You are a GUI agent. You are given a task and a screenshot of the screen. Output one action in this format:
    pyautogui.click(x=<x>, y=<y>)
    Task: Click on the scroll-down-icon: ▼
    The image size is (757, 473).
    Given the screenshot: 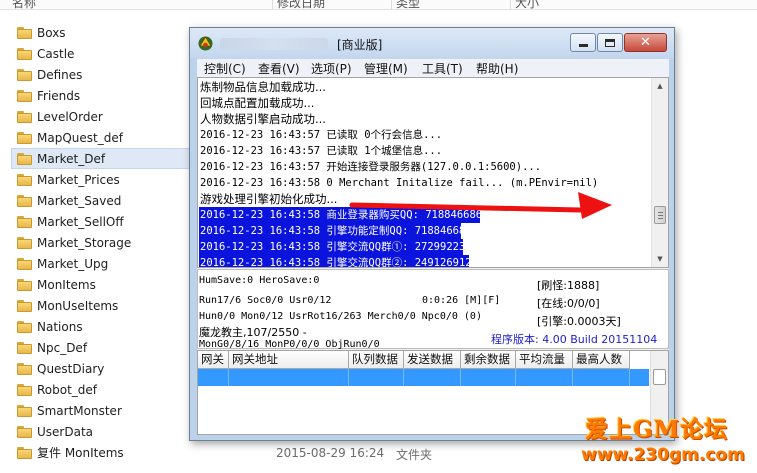 What is the action you would take?
    pyautogui.click(x=660, y=259)
    